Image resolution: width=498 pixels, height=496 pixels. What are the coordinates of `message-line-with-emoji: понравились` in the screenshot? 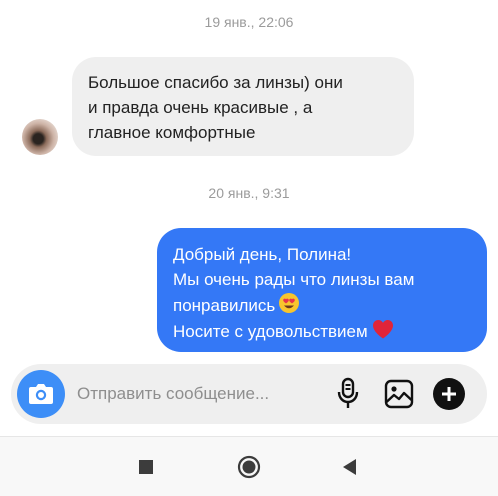 It's located at (322, 305).